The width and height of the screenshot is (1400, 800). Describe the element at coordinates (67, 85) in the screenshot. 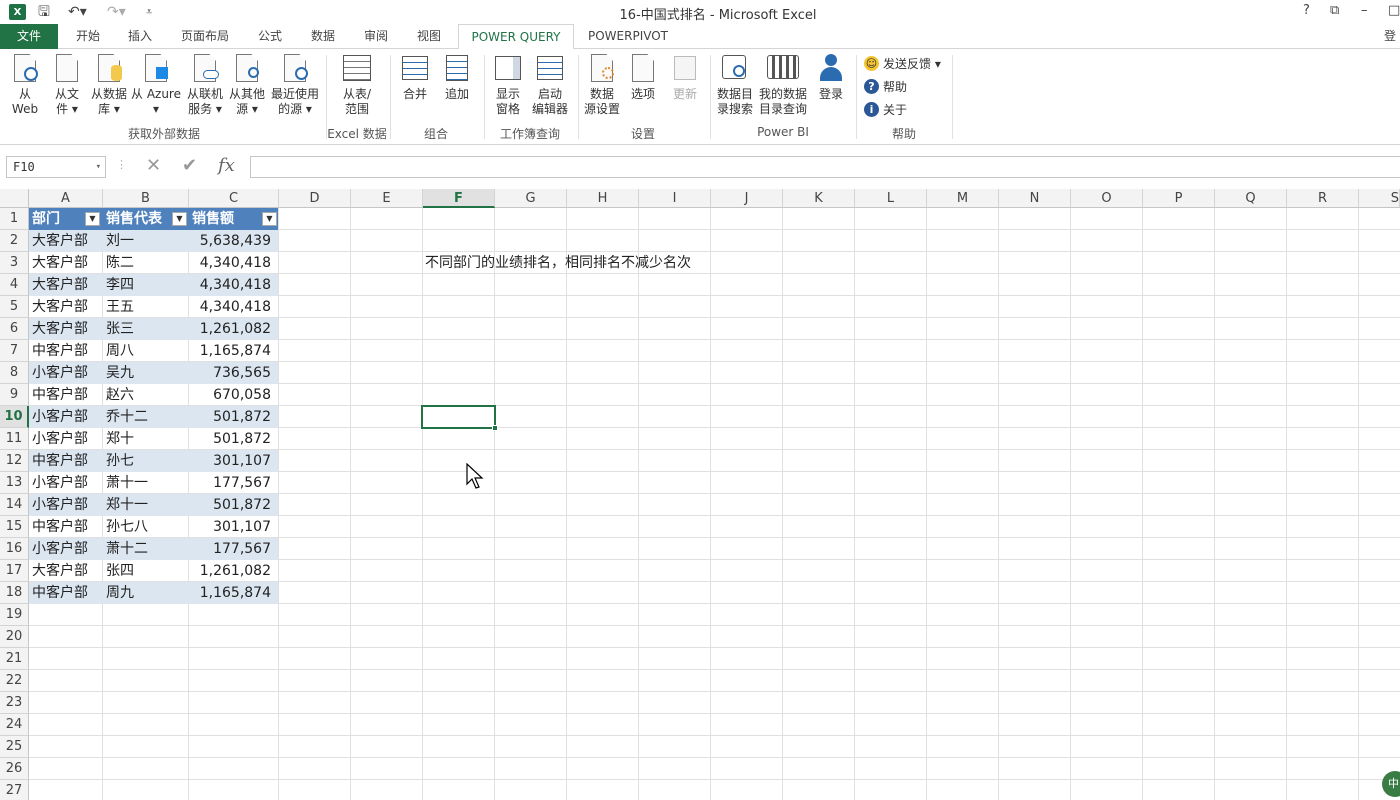

I see `from-file-button: 从文件 ▾` at that location.